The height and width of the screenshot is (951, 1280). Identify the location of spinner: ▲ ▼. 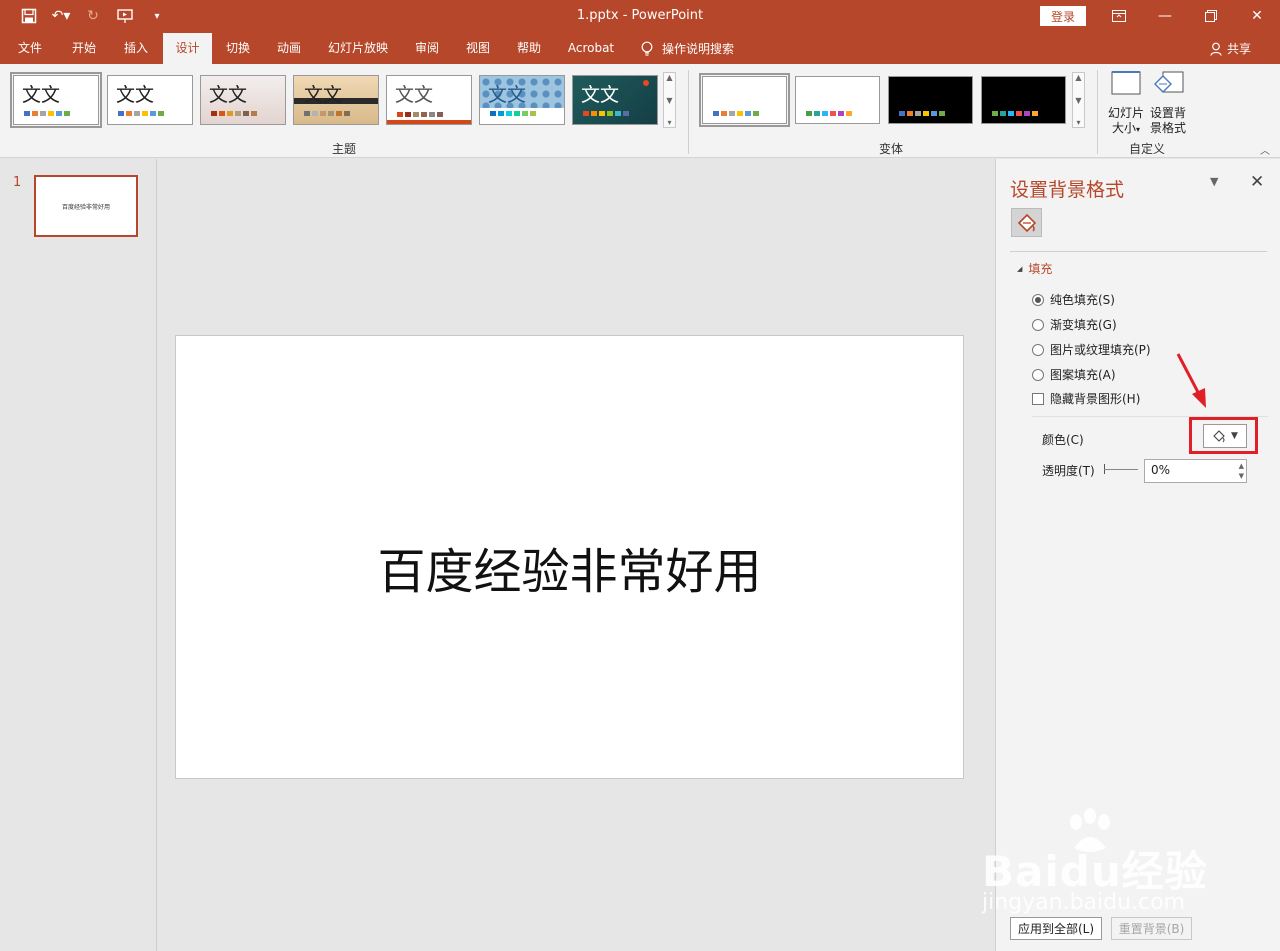
(1241, 471).